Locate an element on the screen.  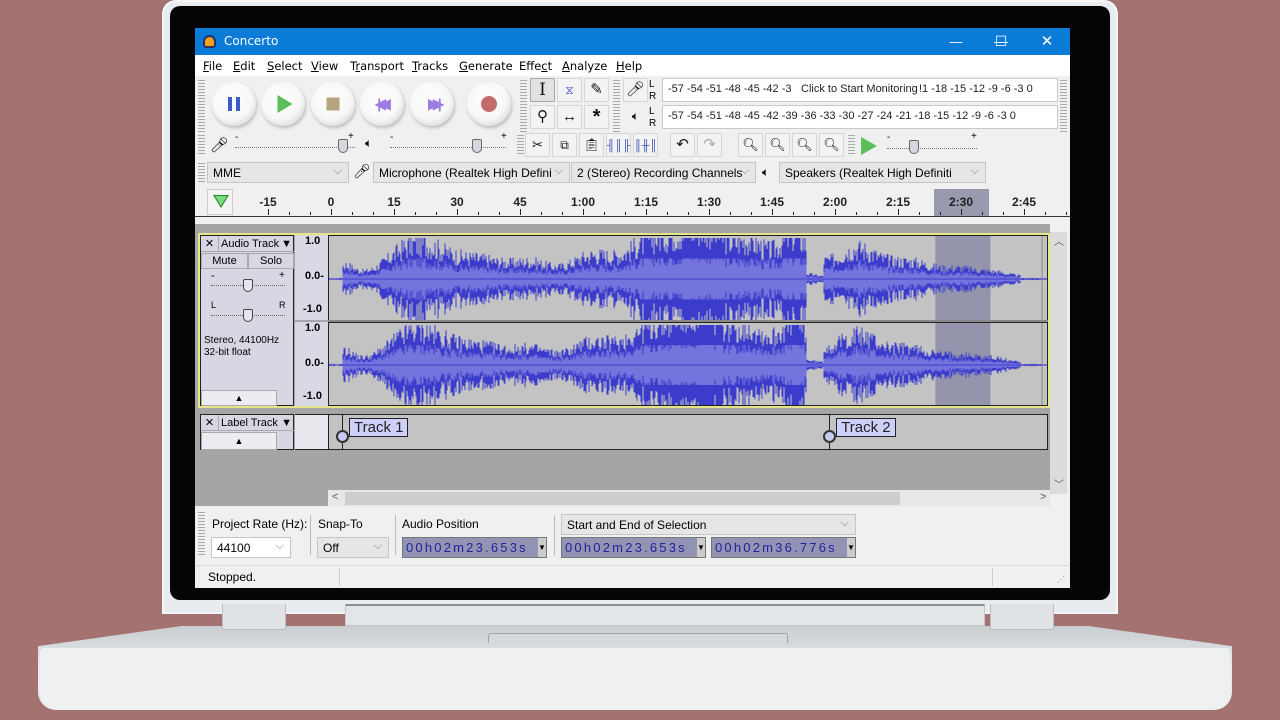
pause-button is located at coordinates (234, 104).